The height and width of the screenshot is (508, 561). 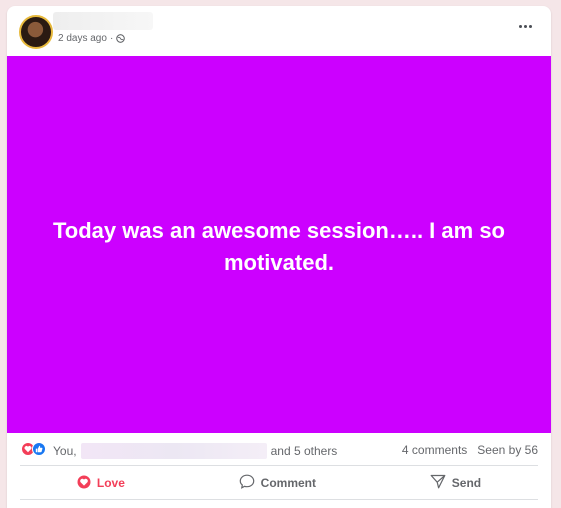 I want to click on comment-icon, so click(x=247, y=483).